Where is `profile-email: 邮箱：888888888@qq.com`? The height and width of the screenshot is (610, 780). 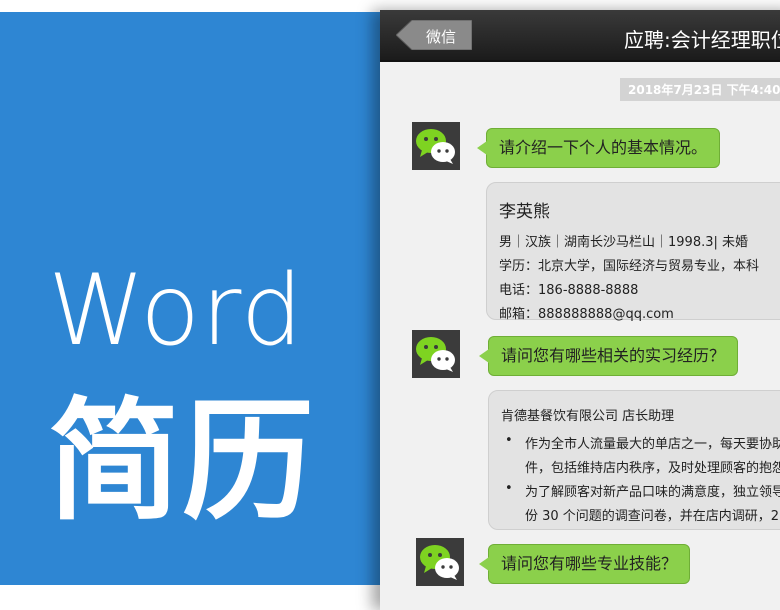
profile-email: 邮箱：888888888@qq.com is located at coordinates (586, 314).